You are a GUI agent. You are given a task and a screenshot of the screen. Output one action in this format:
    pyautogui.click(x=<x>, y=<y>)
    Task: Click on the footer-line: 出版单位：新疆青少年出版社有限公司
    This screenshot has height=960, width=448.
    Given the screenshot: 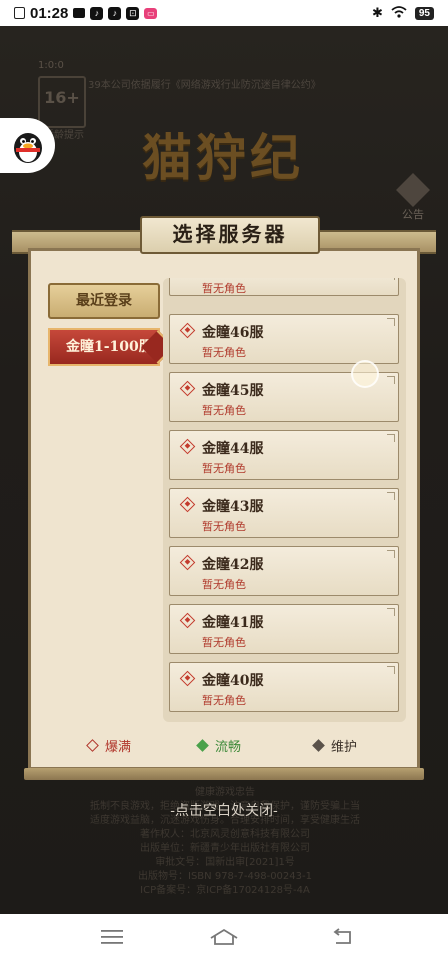 What is the action you would take?
    pyautogui.click(x=225, y=848)
    